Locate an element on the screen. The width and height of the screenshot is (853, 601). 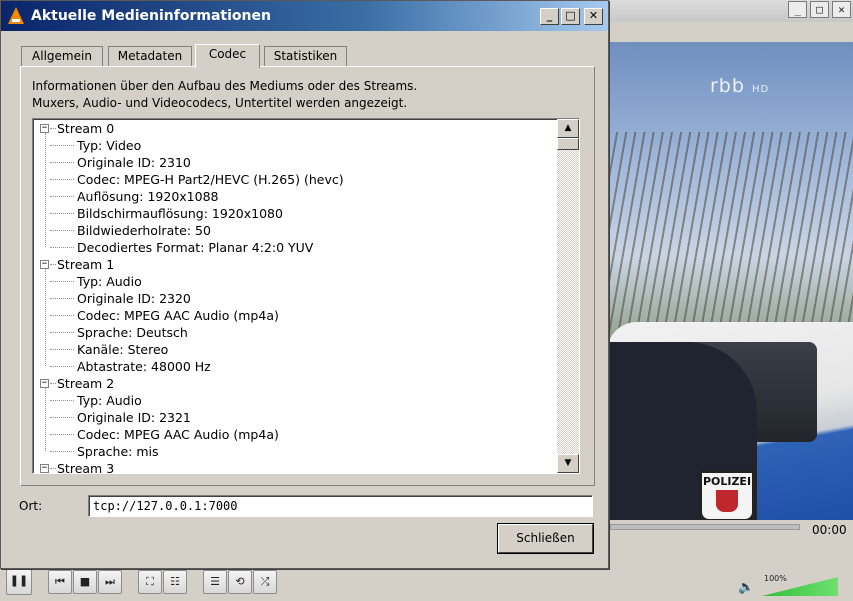
playlist-icon: ☰ is located at coordinates (215, 582).